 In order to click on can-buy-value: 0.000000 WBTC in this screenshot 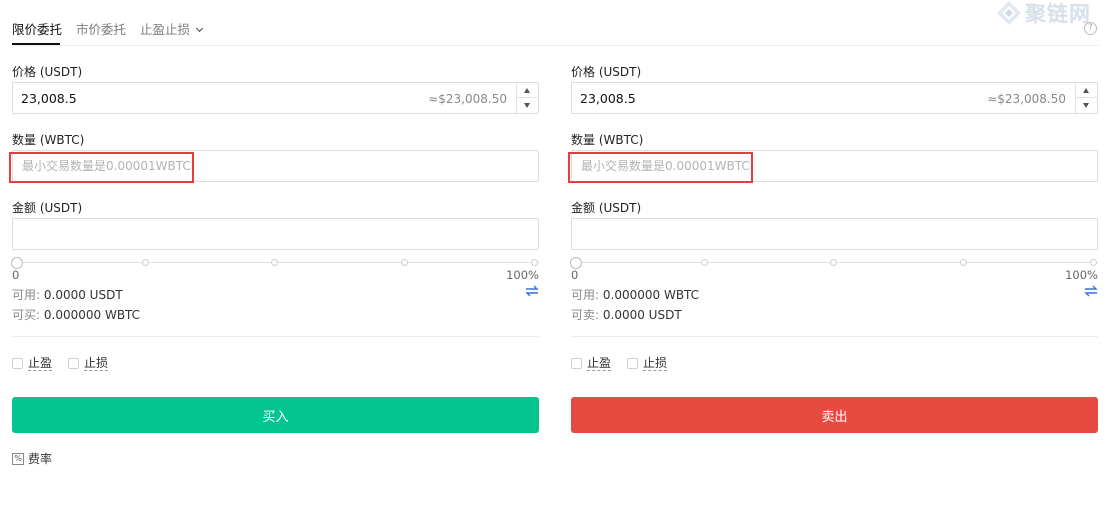, I will do `click(92, 315)`.